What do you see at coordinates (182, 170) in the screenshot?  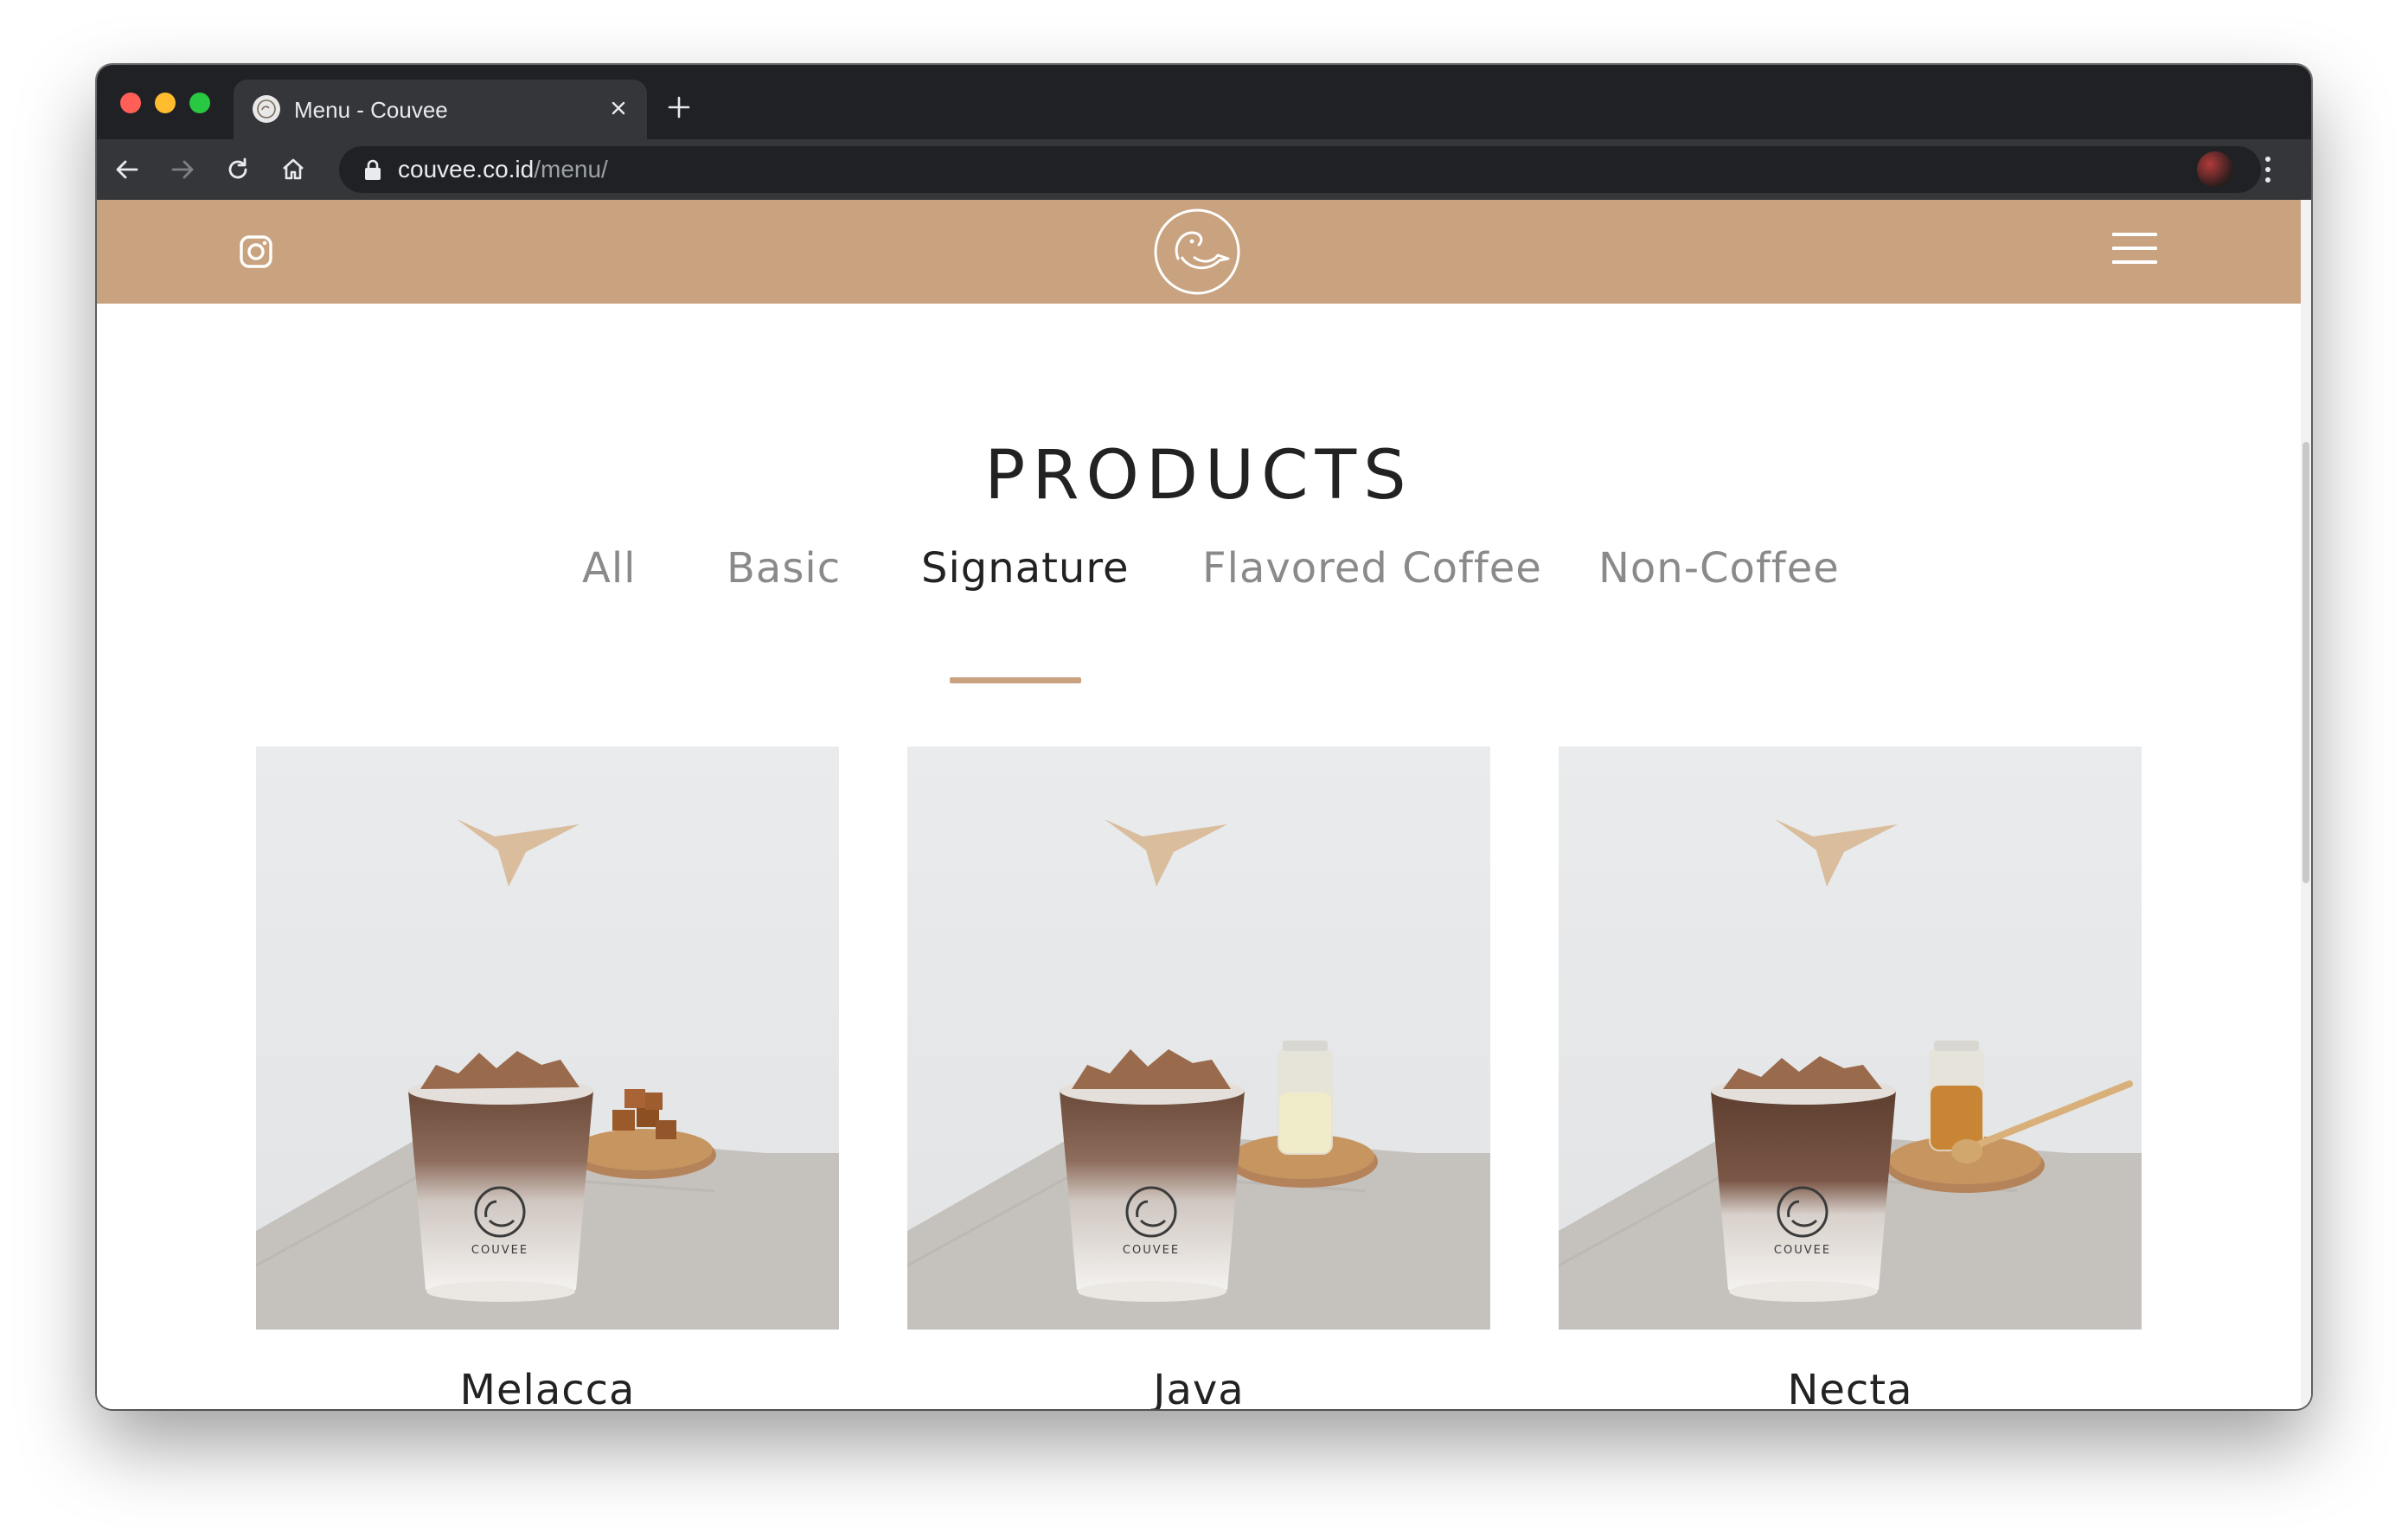 I see `forward-icon` at bounding box center [182, 170].